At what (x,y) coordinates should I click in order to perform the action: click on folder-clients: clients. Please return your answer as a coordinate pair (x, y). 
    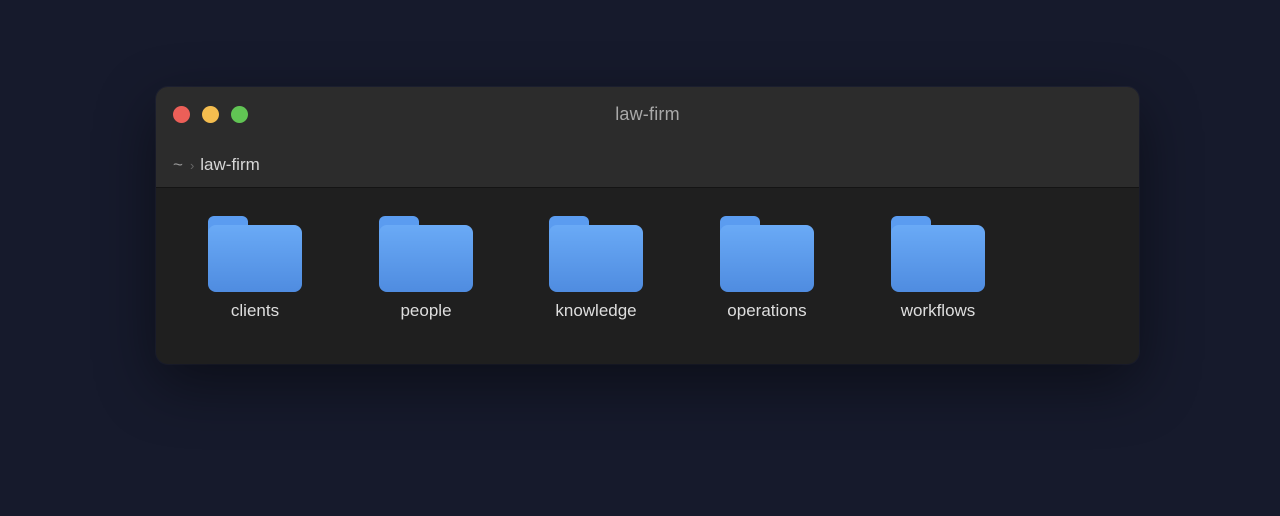
    Looking at the image, I should click on (255, 271).